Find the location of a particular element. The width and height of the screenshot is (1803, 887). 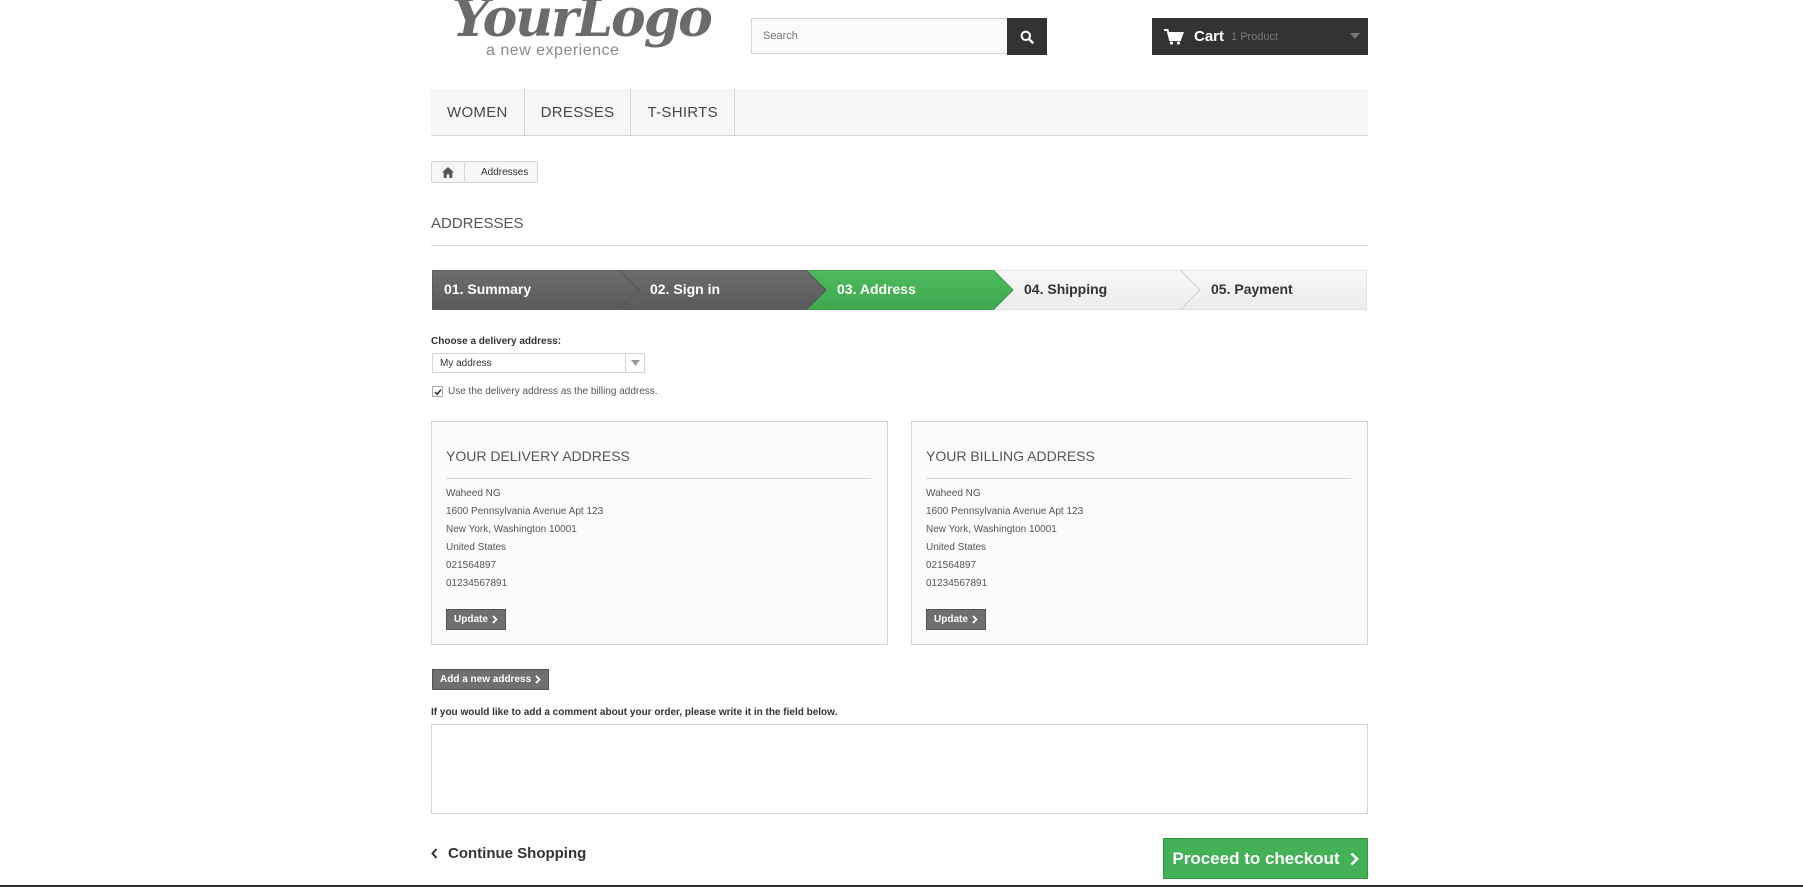

search-button is located at coordinates (1027, 36).